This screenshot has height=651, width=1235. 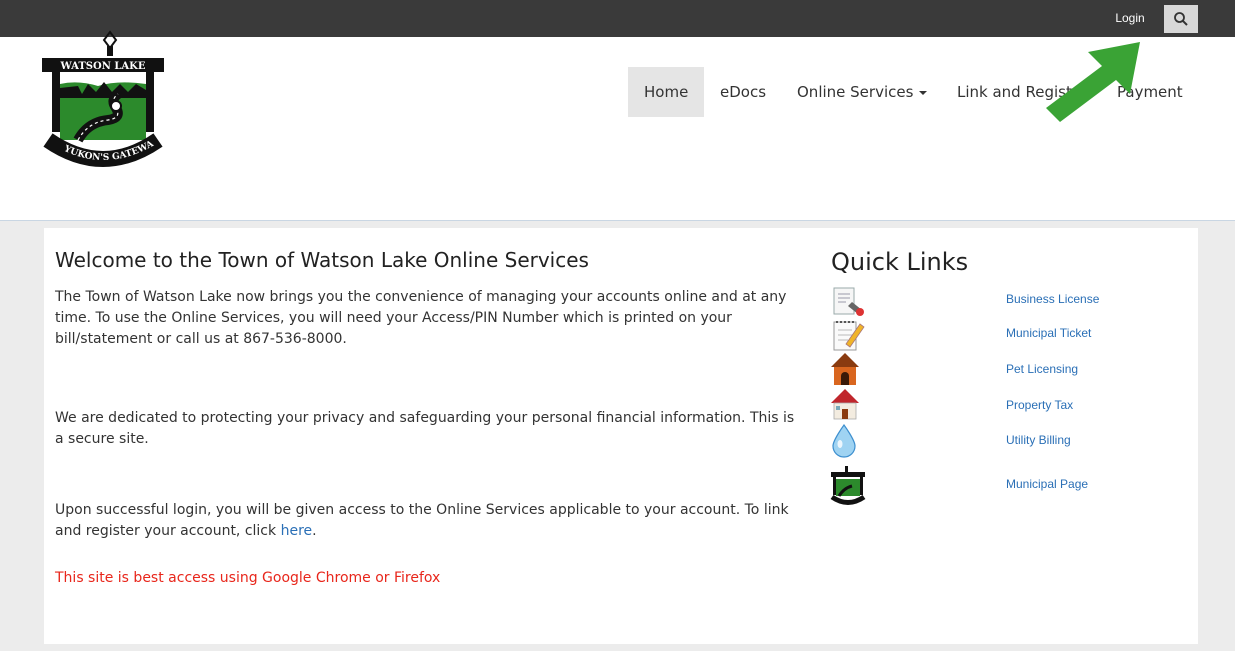 I want to click on quick-link-label: Pet Licensing, so click(x=1042, y=369).